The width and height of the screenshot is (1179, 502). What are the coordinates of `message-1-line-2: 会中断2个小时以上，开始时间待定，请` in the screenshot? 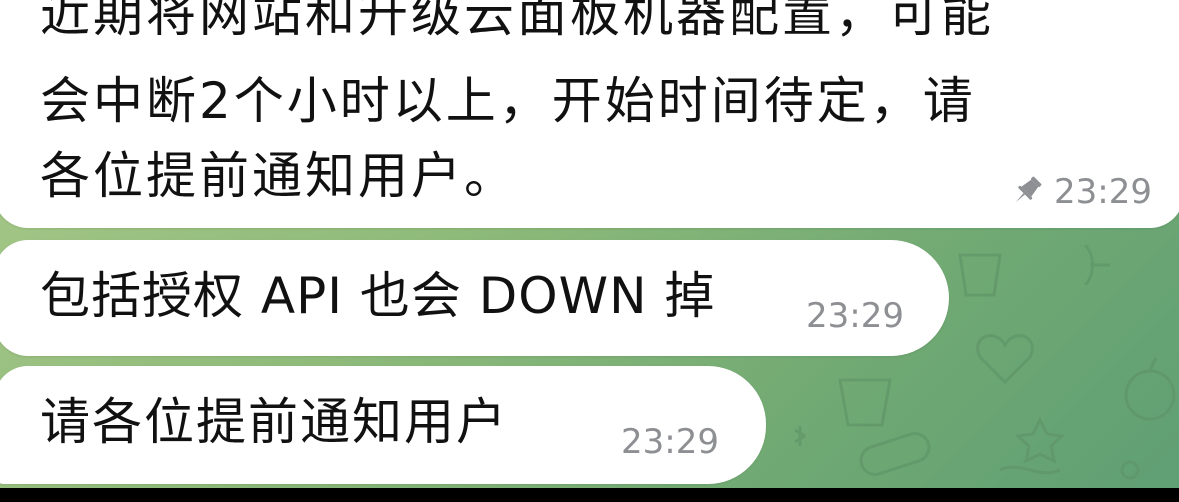 It's located at (508, 101).